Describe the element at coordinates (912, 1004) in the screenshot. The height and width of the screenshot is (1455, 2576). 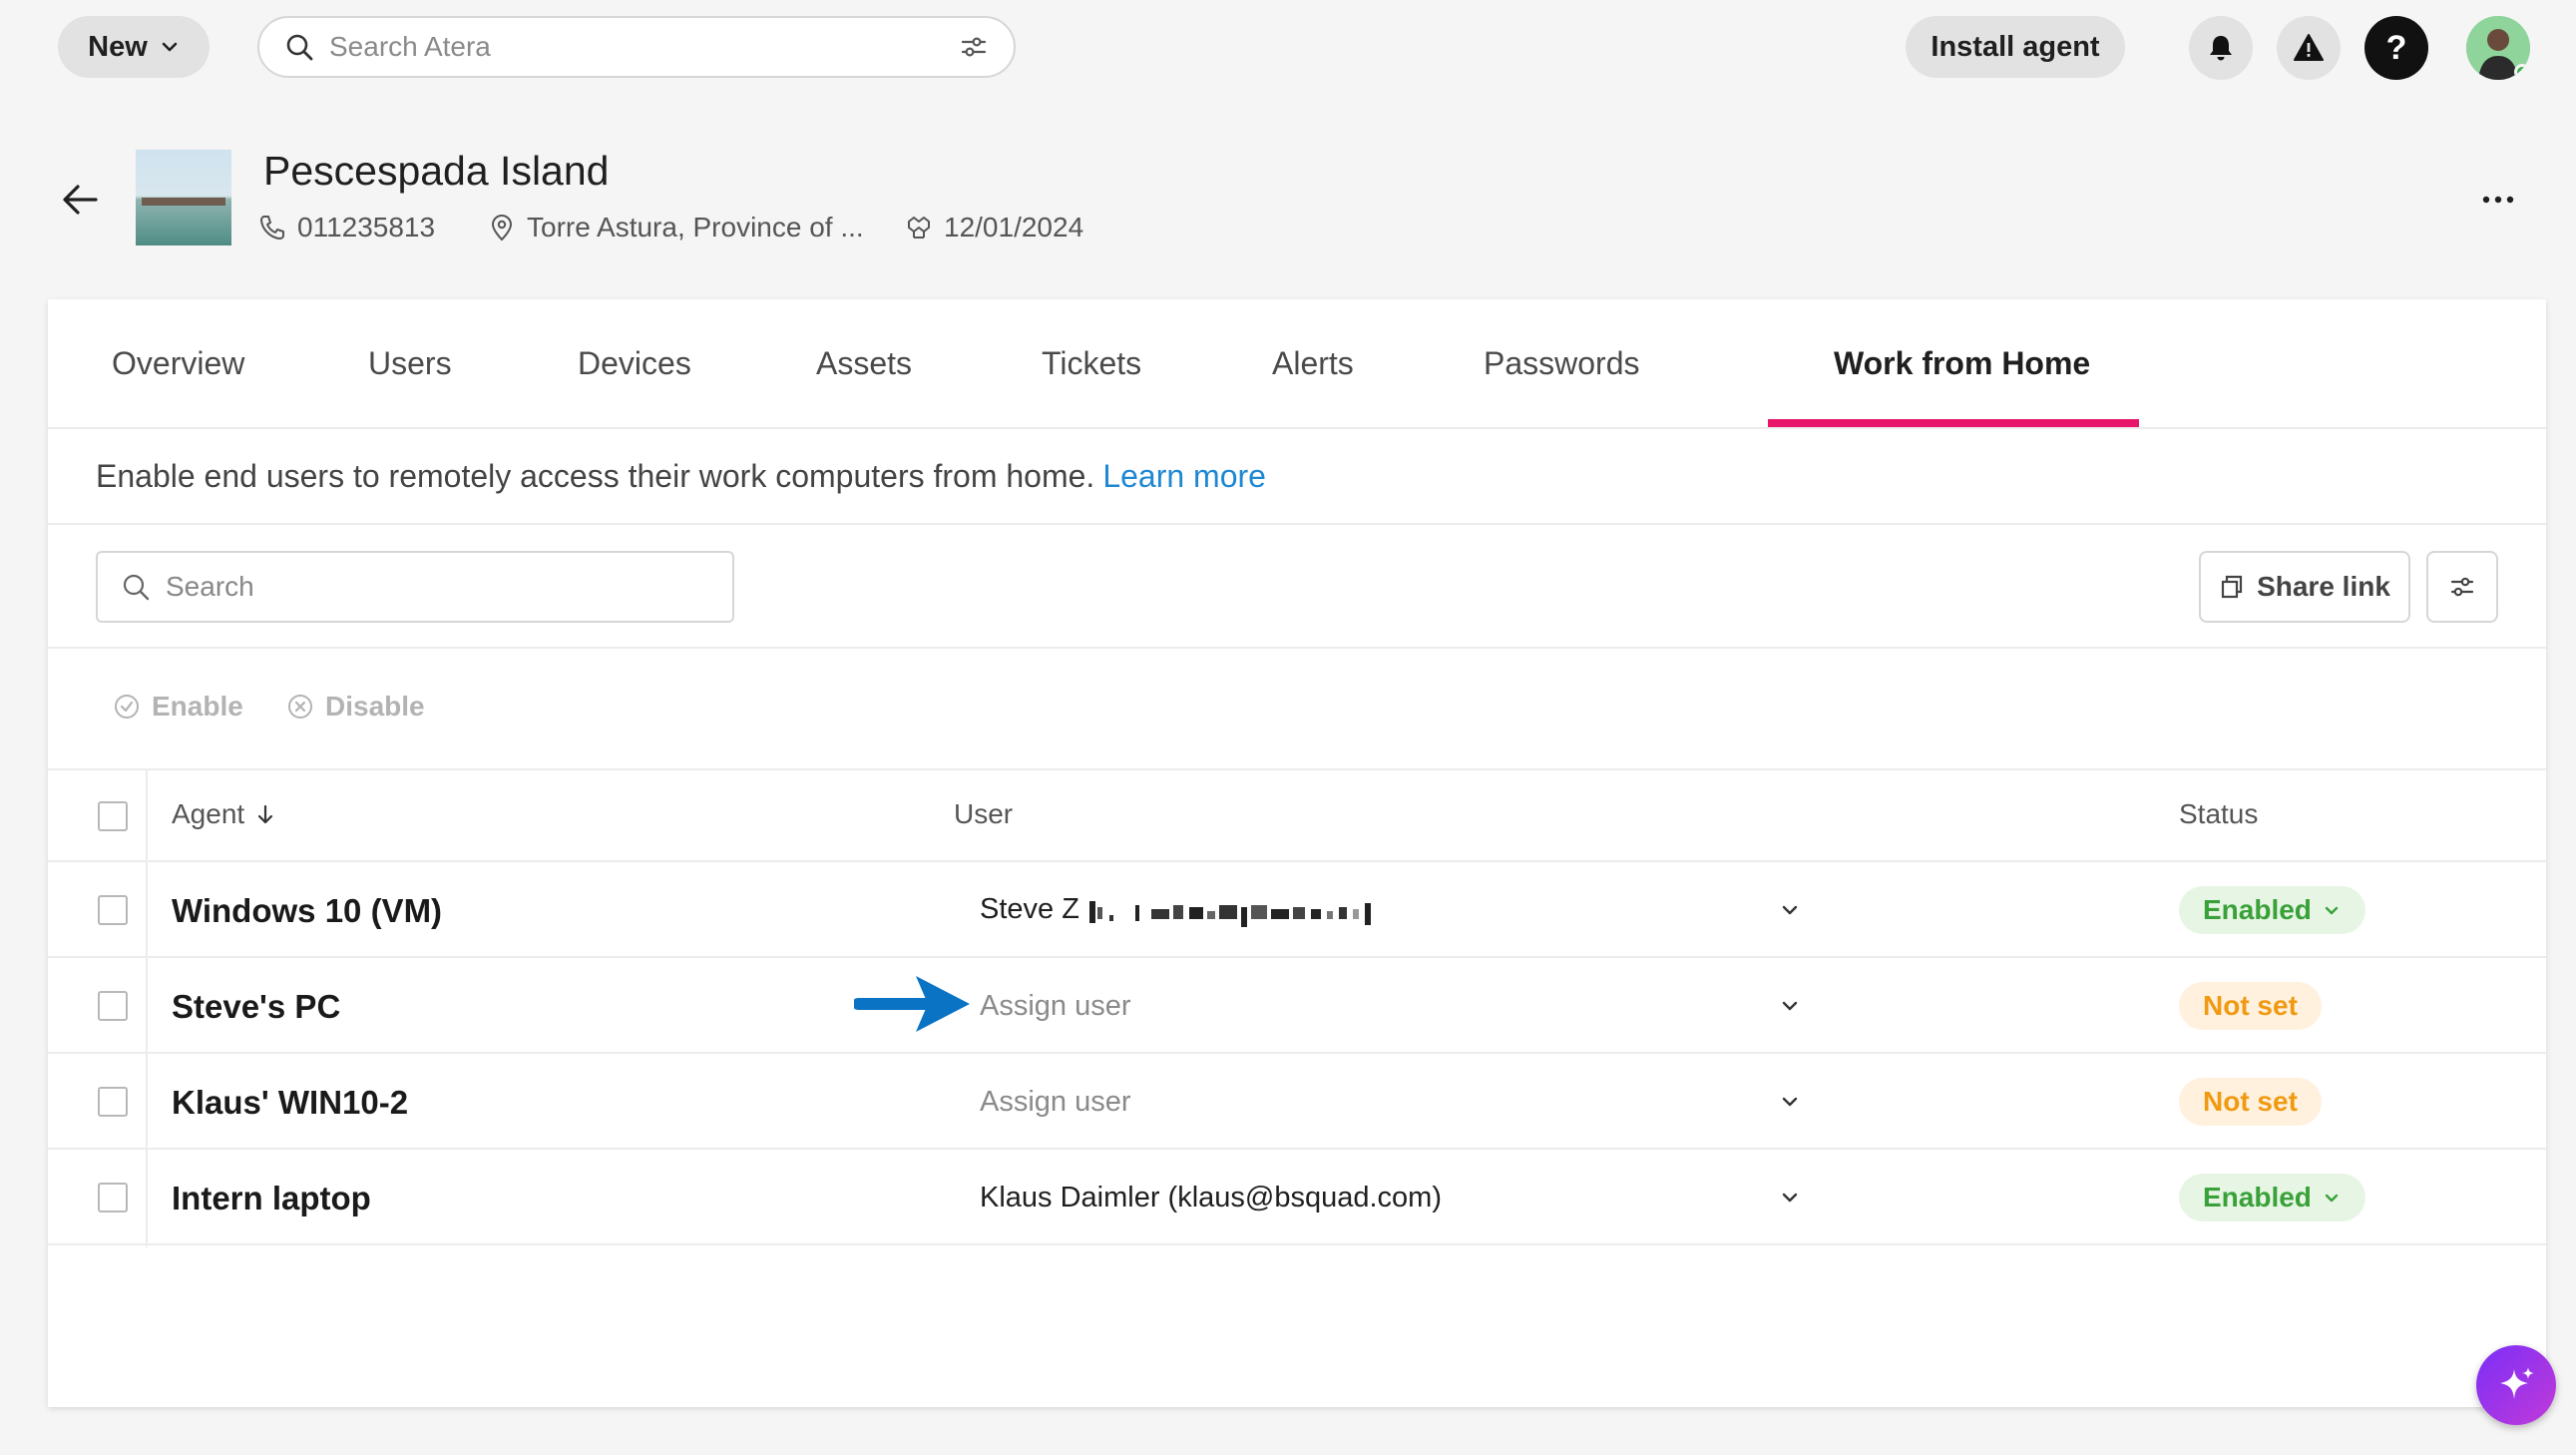
I see `pointer-arrow-annotation` at that location.